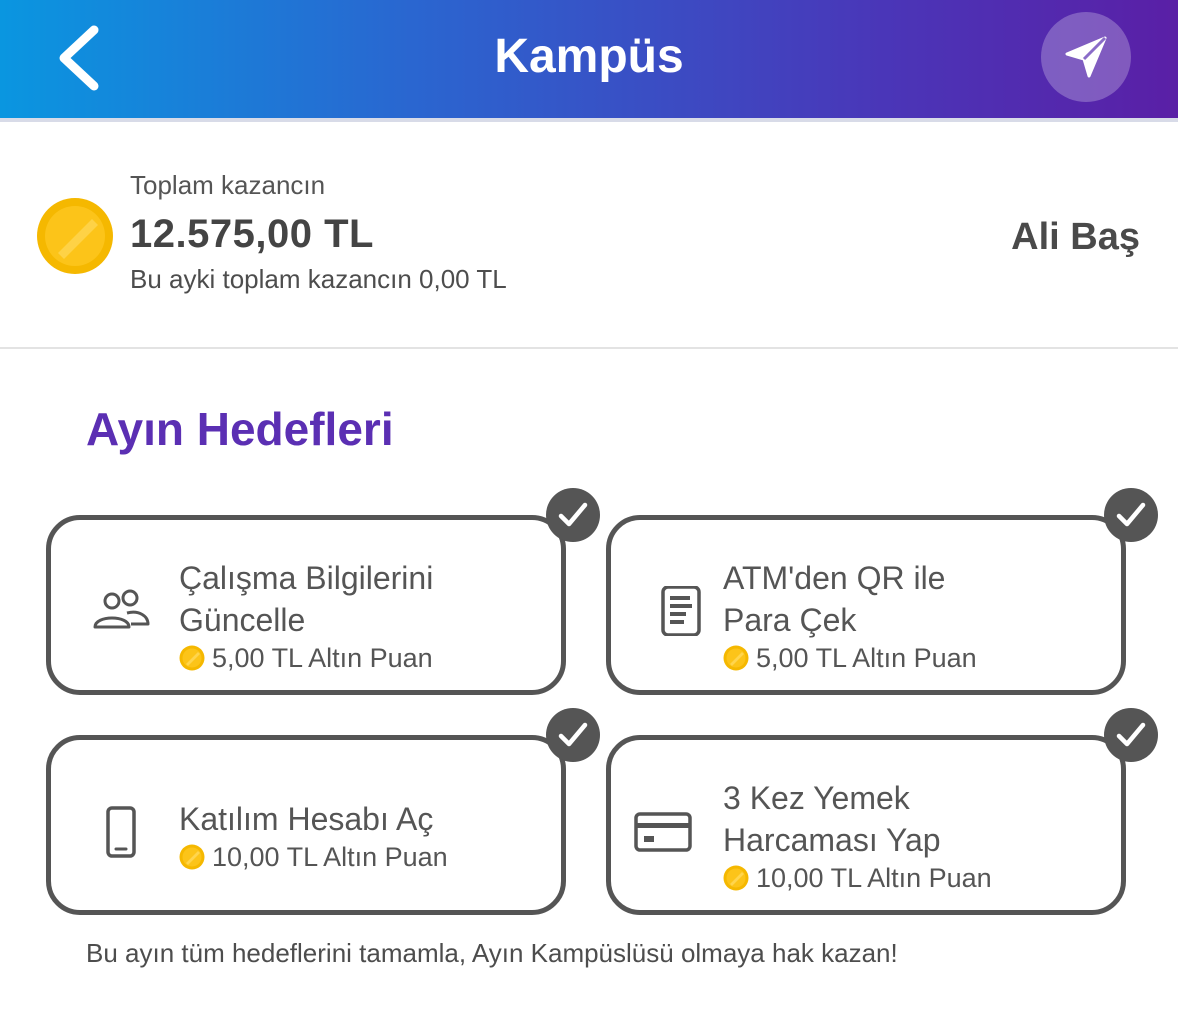  What do you see at coordinates (834, 578) in the screenshot?
I see `goal-title-line1: ATM'den QR ile` at bounding box center [834, 578].